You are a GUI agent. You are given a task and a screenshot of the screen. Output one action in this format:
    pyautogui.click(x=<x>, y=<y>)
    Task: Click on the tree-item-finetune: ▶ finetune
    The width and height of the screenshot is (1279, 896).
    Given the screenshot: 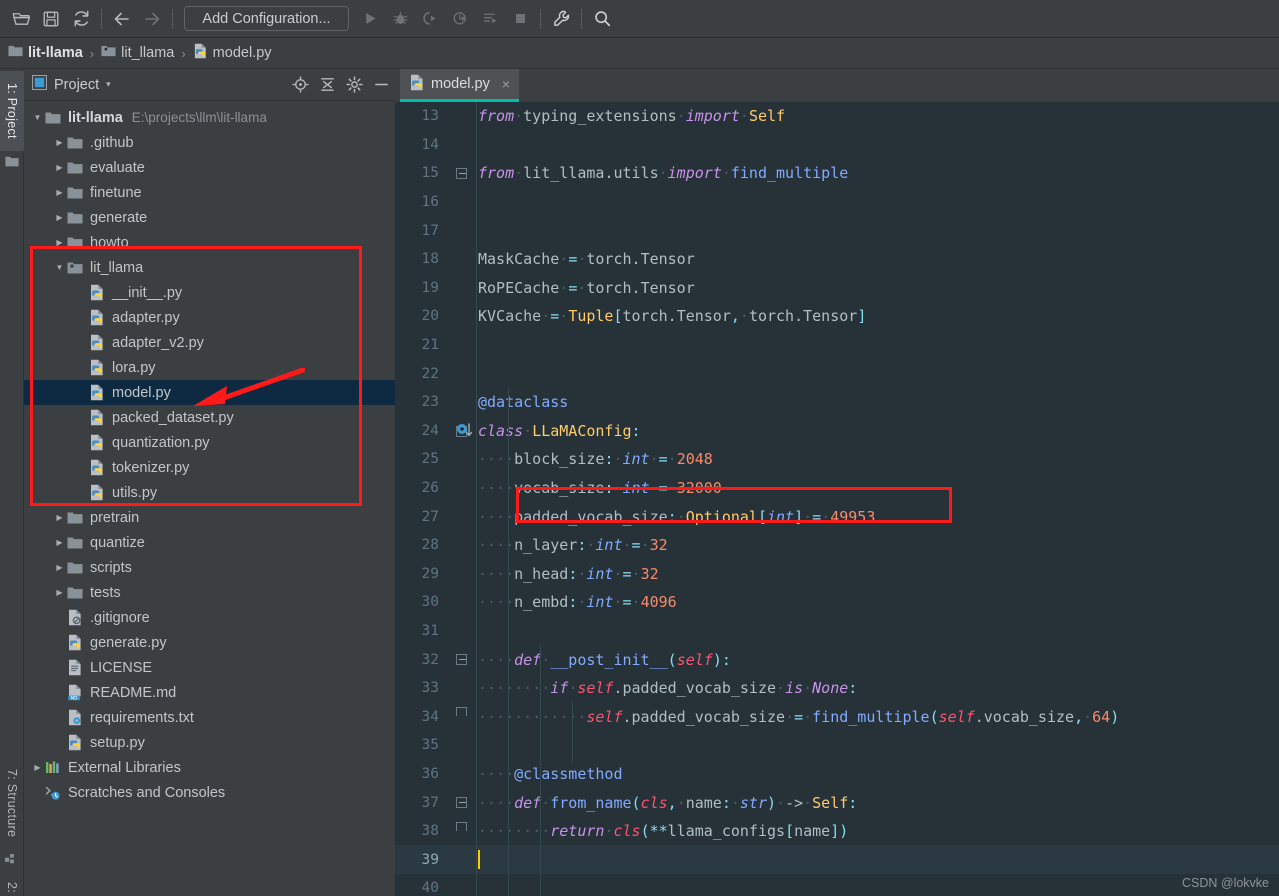 What is the action you would take?
    pyautogui.click(x=209, y=192)
    